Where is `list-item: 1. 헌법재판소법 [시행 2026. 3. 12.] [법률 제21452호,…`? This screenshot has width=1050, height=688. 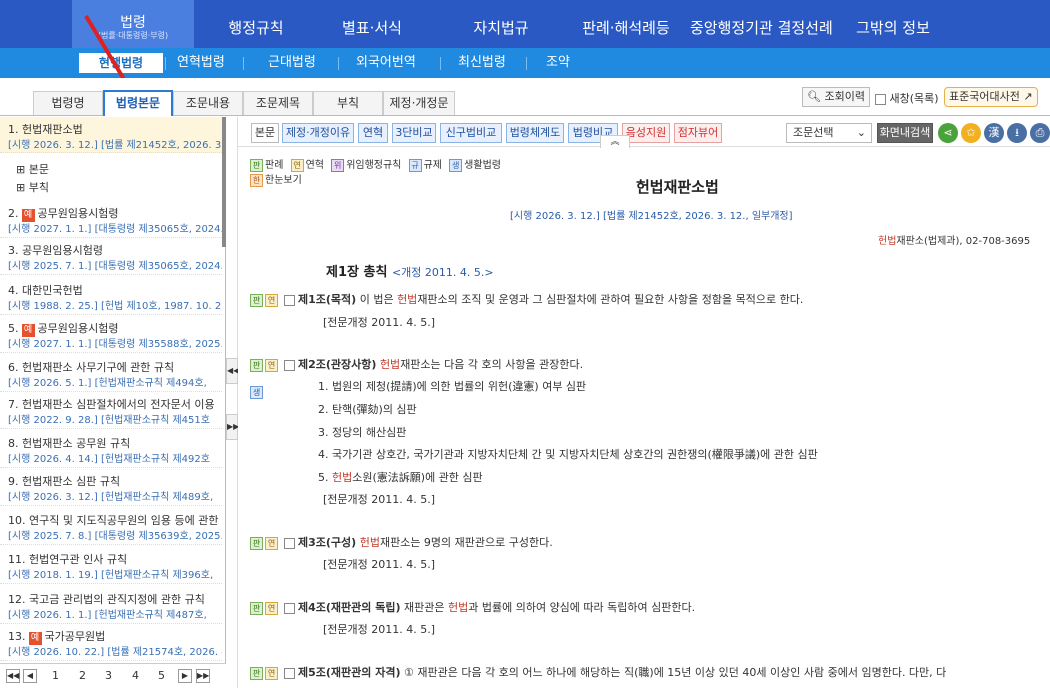
list-item: 1. 헌법재판소법 [시행 2026. 3. 12.] [법률 제21452호,… is located at coordinates (111, 135).